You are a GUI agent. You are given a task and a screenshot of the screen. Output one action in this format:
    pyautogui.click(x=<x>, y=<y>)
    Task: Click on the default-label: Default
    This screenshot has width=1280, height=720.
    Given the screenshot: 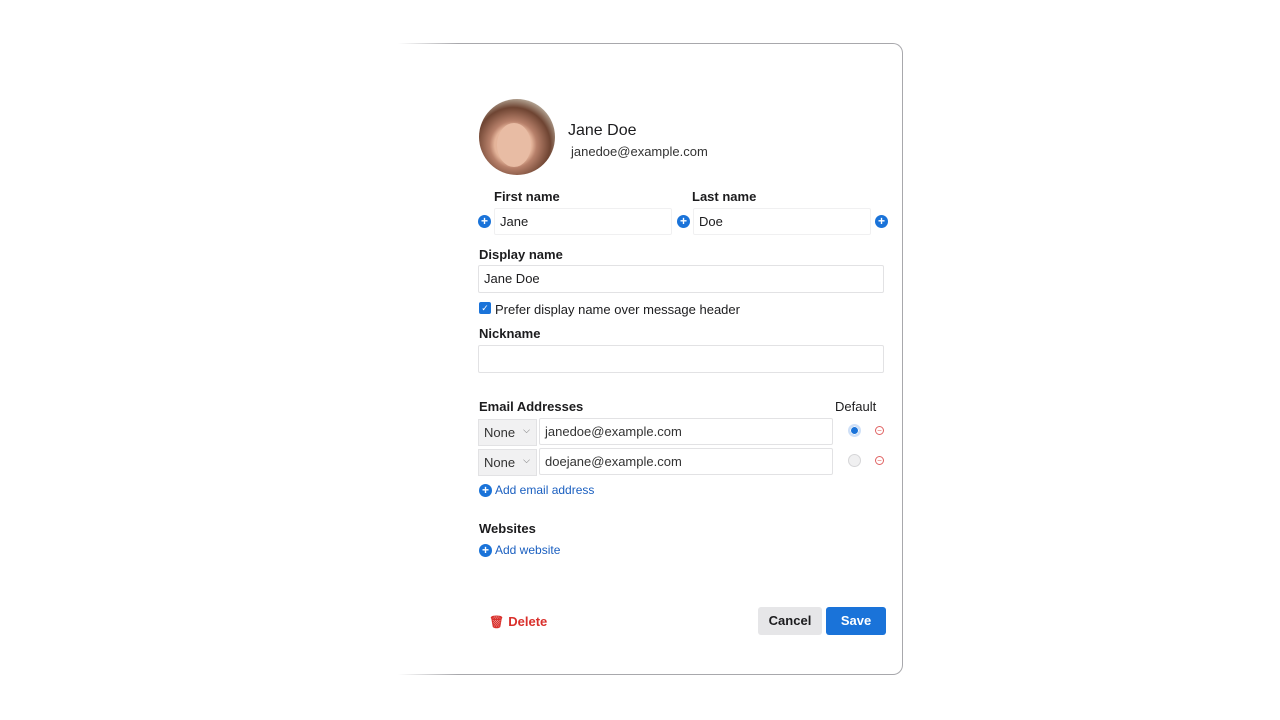 What is the action you would take?
    pyautogui.click(x=856, y=406)
    